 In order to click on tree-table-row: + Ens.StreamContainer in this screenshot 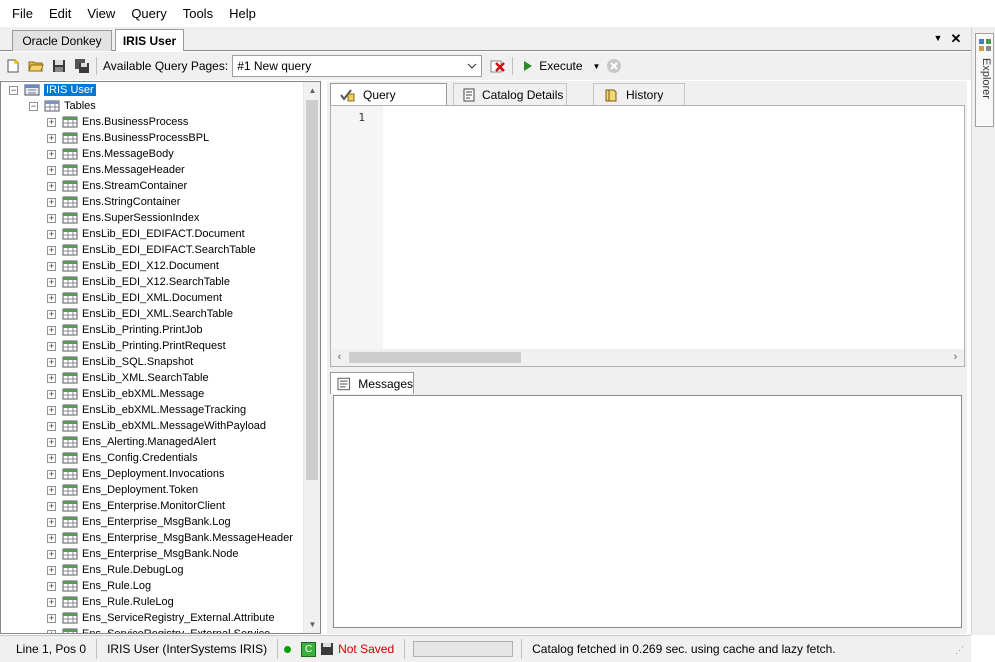, I will do `click(152, 186)`.